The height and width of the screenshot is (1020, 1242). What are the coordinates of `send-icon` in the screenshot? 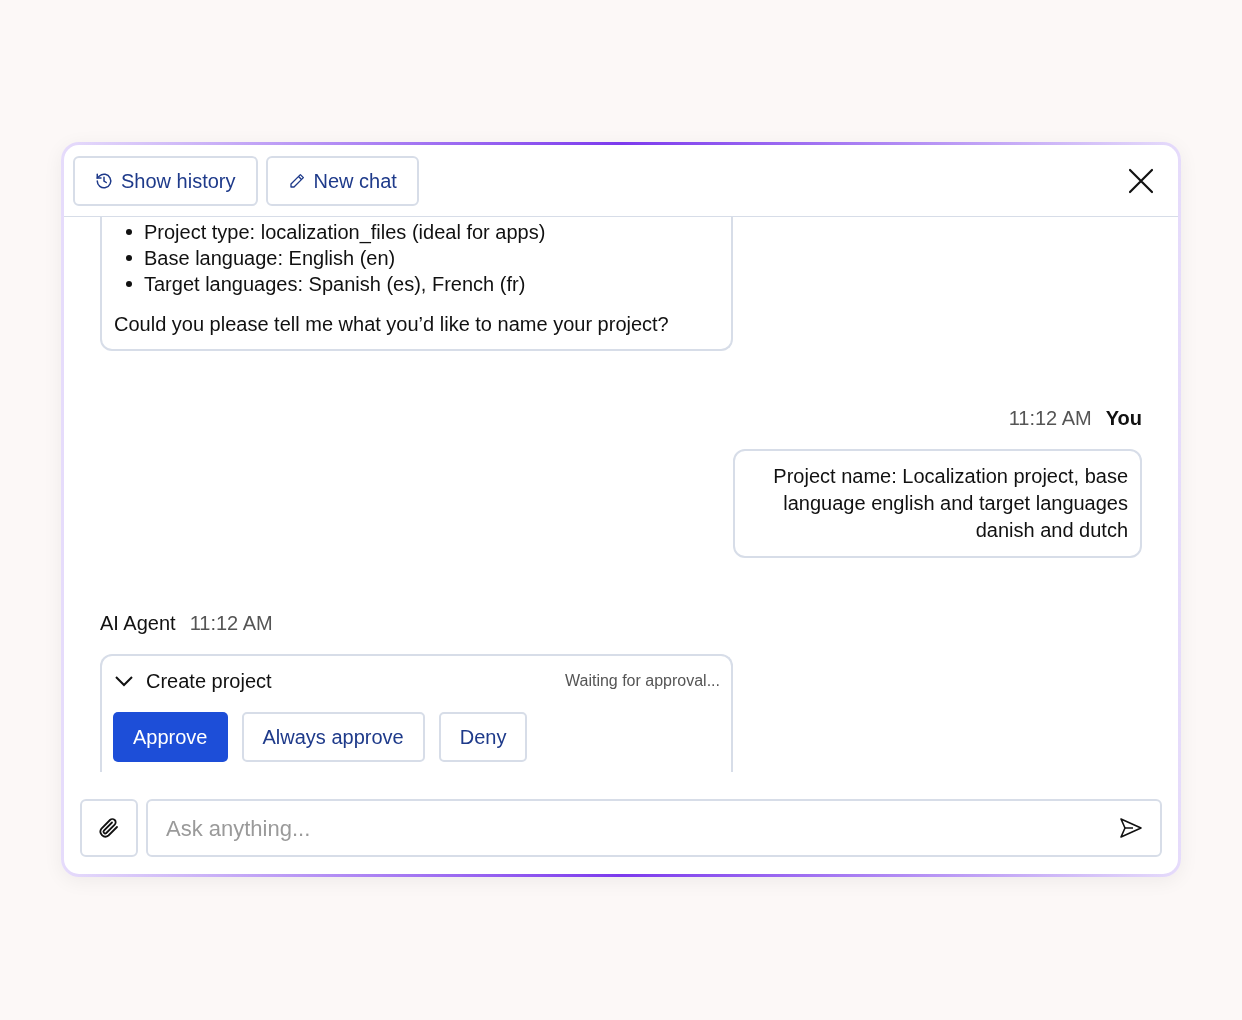 It's located at (1131, 828).